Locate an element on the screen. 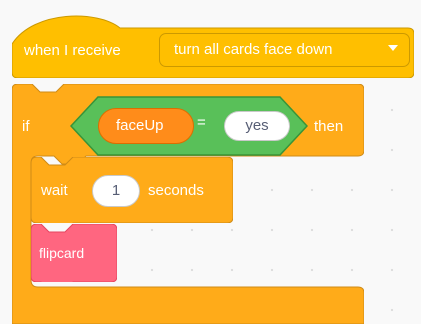 The height and width of the screenshot is (324, 421). faceup-variable-reporter: faceUp is located at coordinates (146, 126).